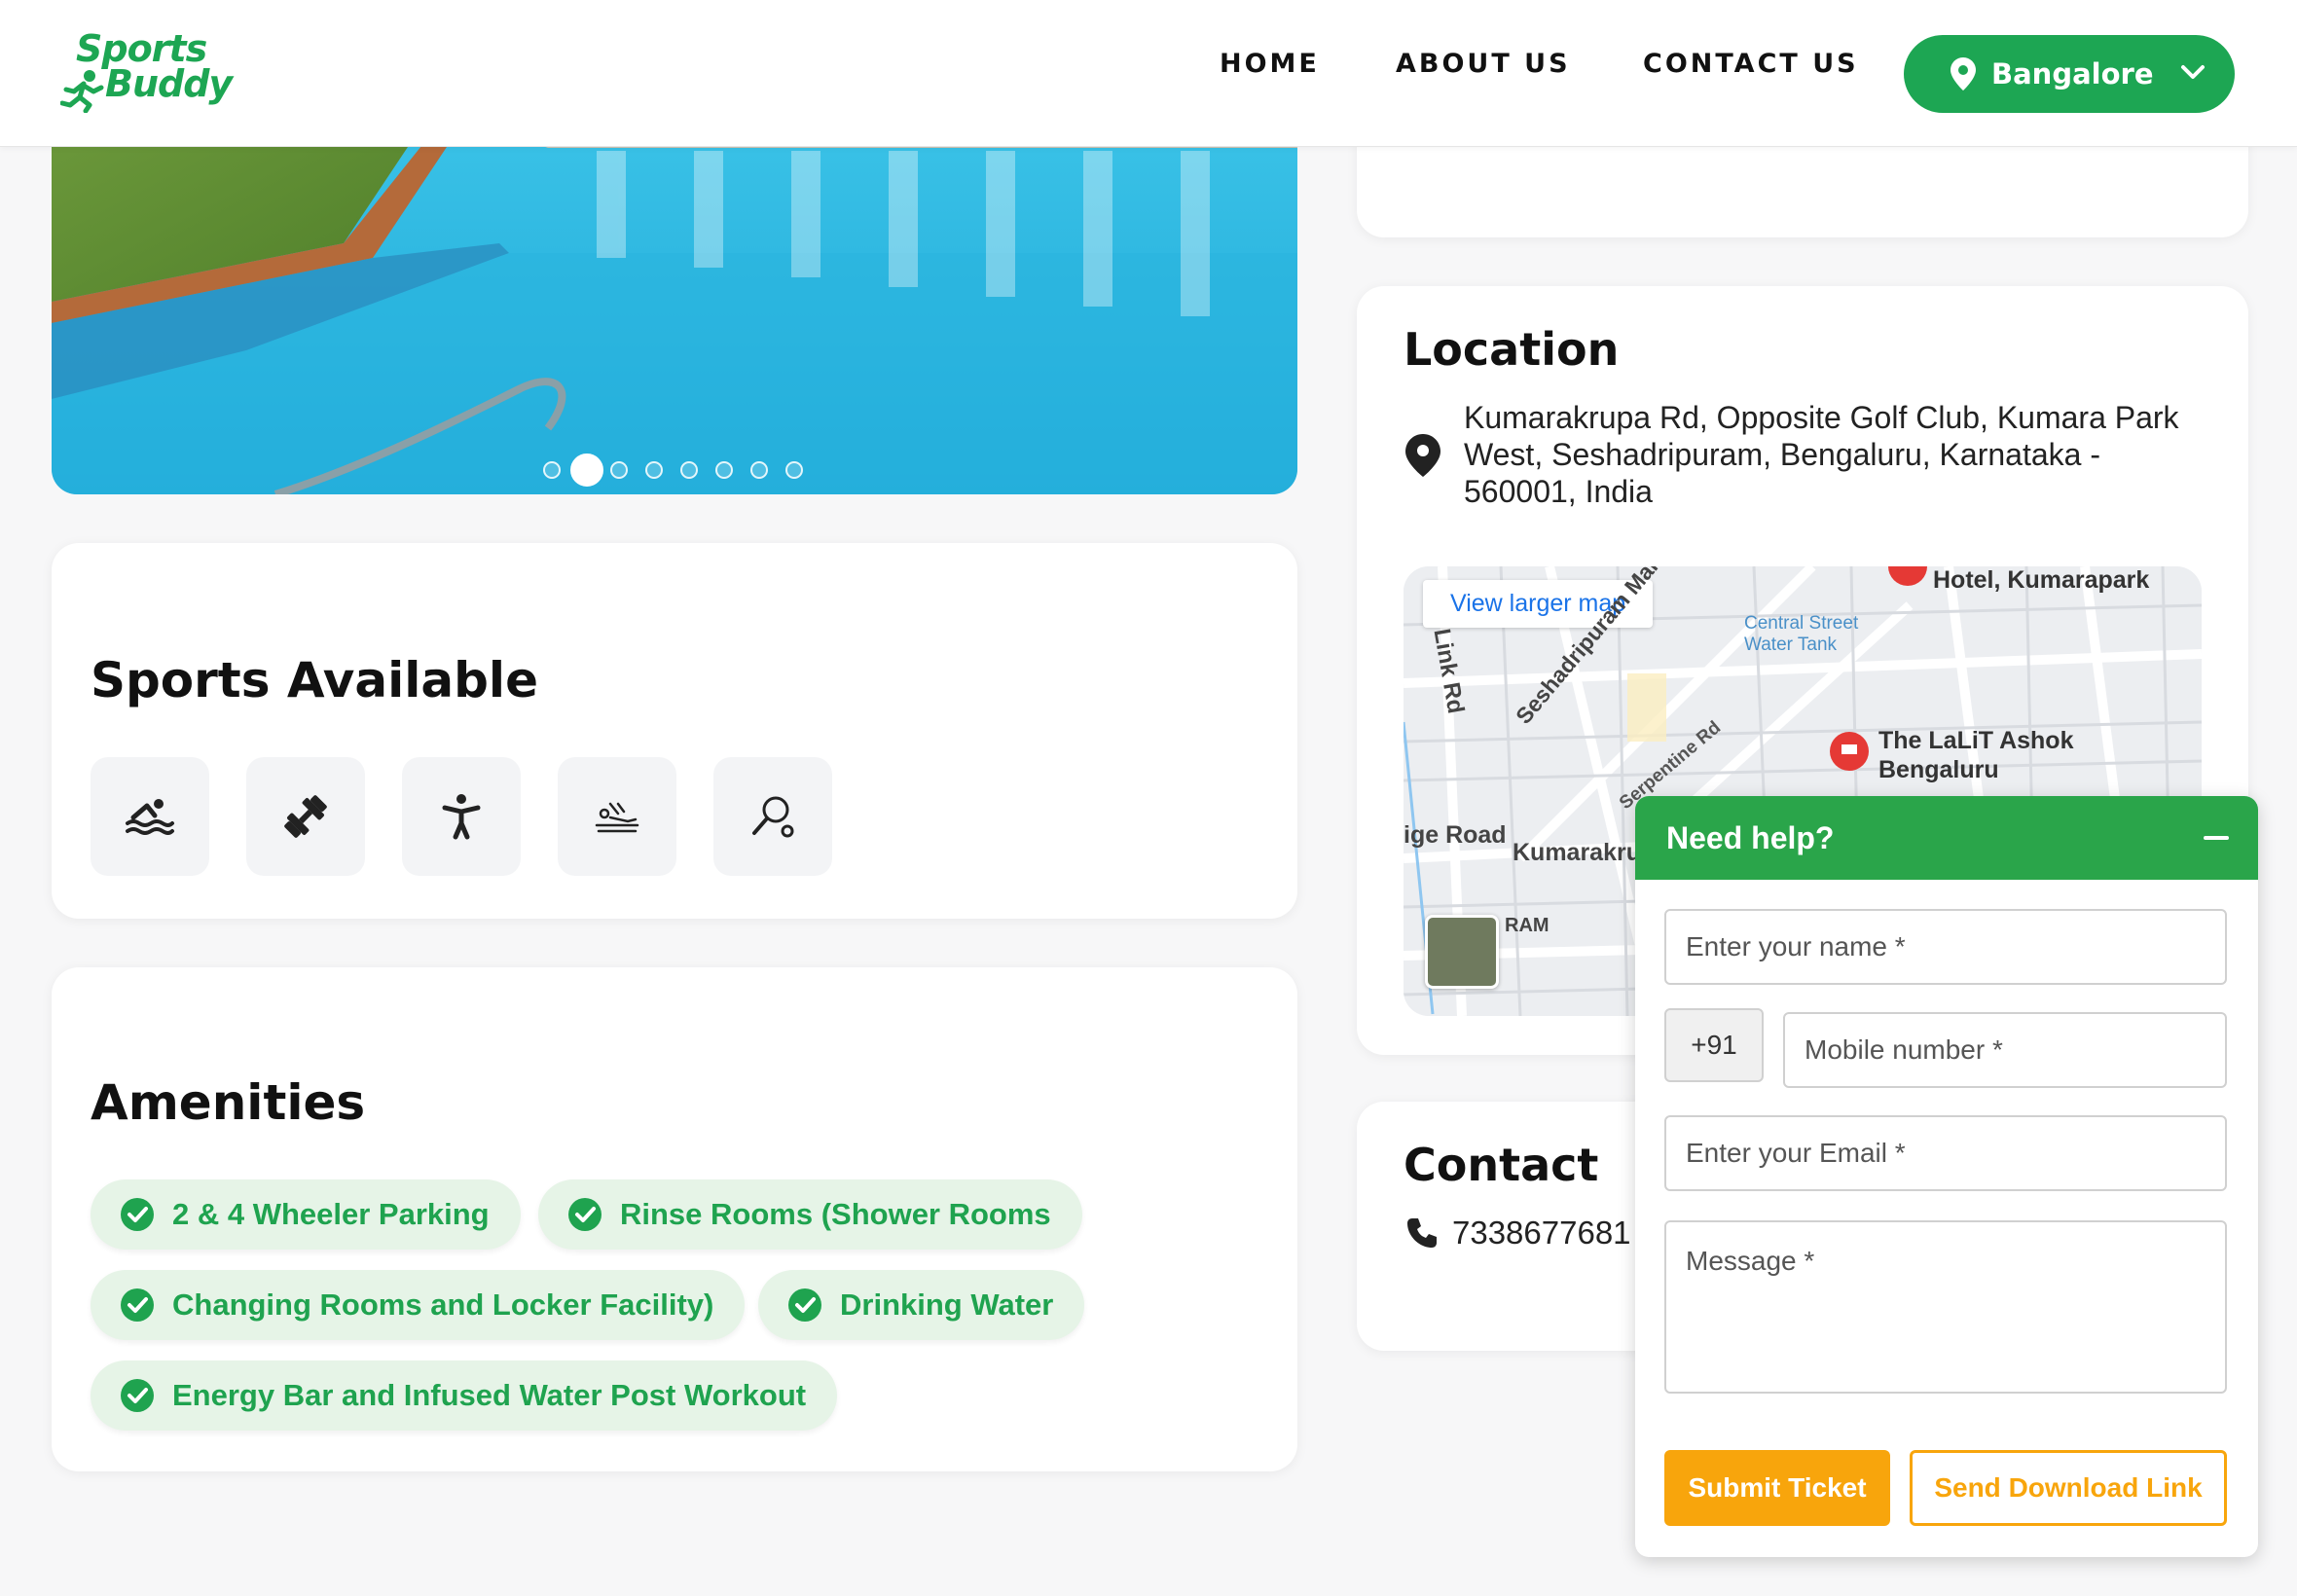 Image resolution: width=2297 pixels, height=1596 pixels. I want to click on amenity-chip: 2 & 4 Wheeler Parking, so click(306, 1214).